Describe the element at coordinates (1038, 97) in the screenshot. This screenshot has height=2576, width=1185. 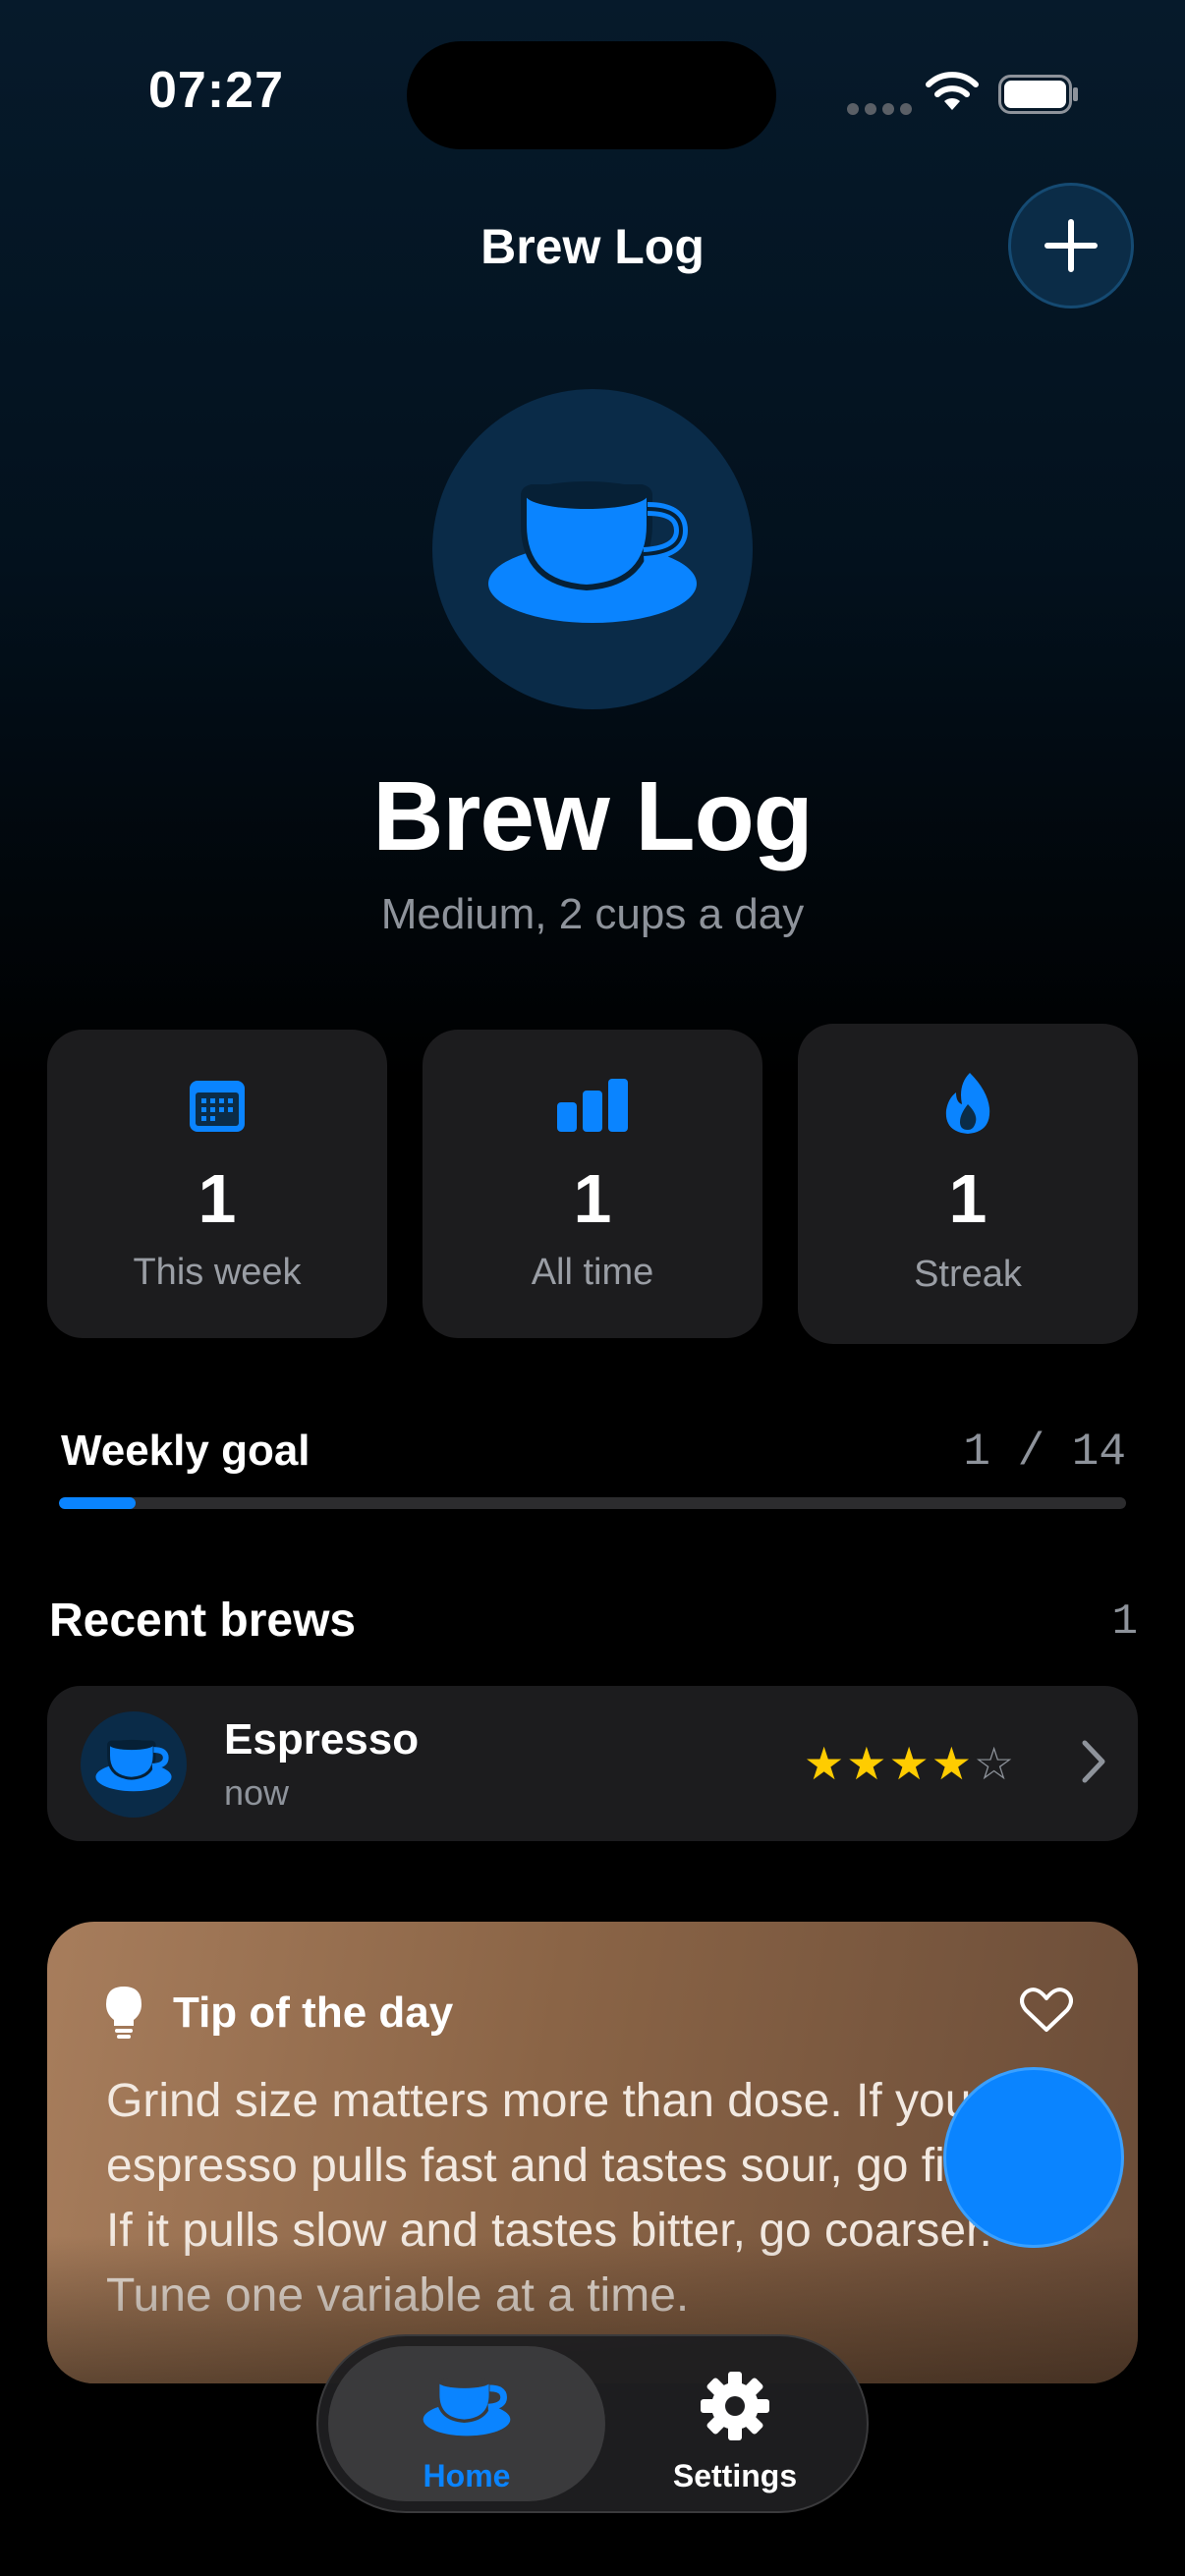
I see `battery-icon` at that location.